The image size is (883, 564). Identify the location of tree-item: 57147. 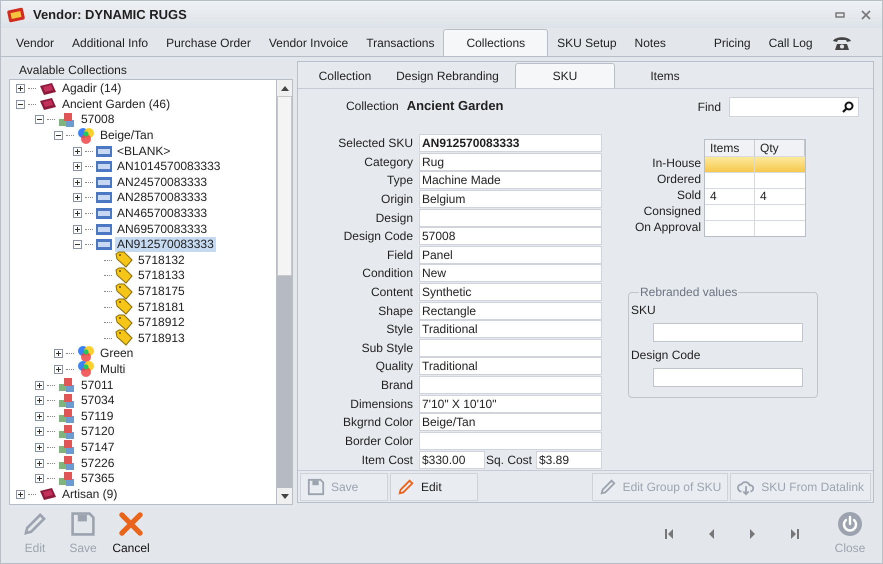
(97, 447).